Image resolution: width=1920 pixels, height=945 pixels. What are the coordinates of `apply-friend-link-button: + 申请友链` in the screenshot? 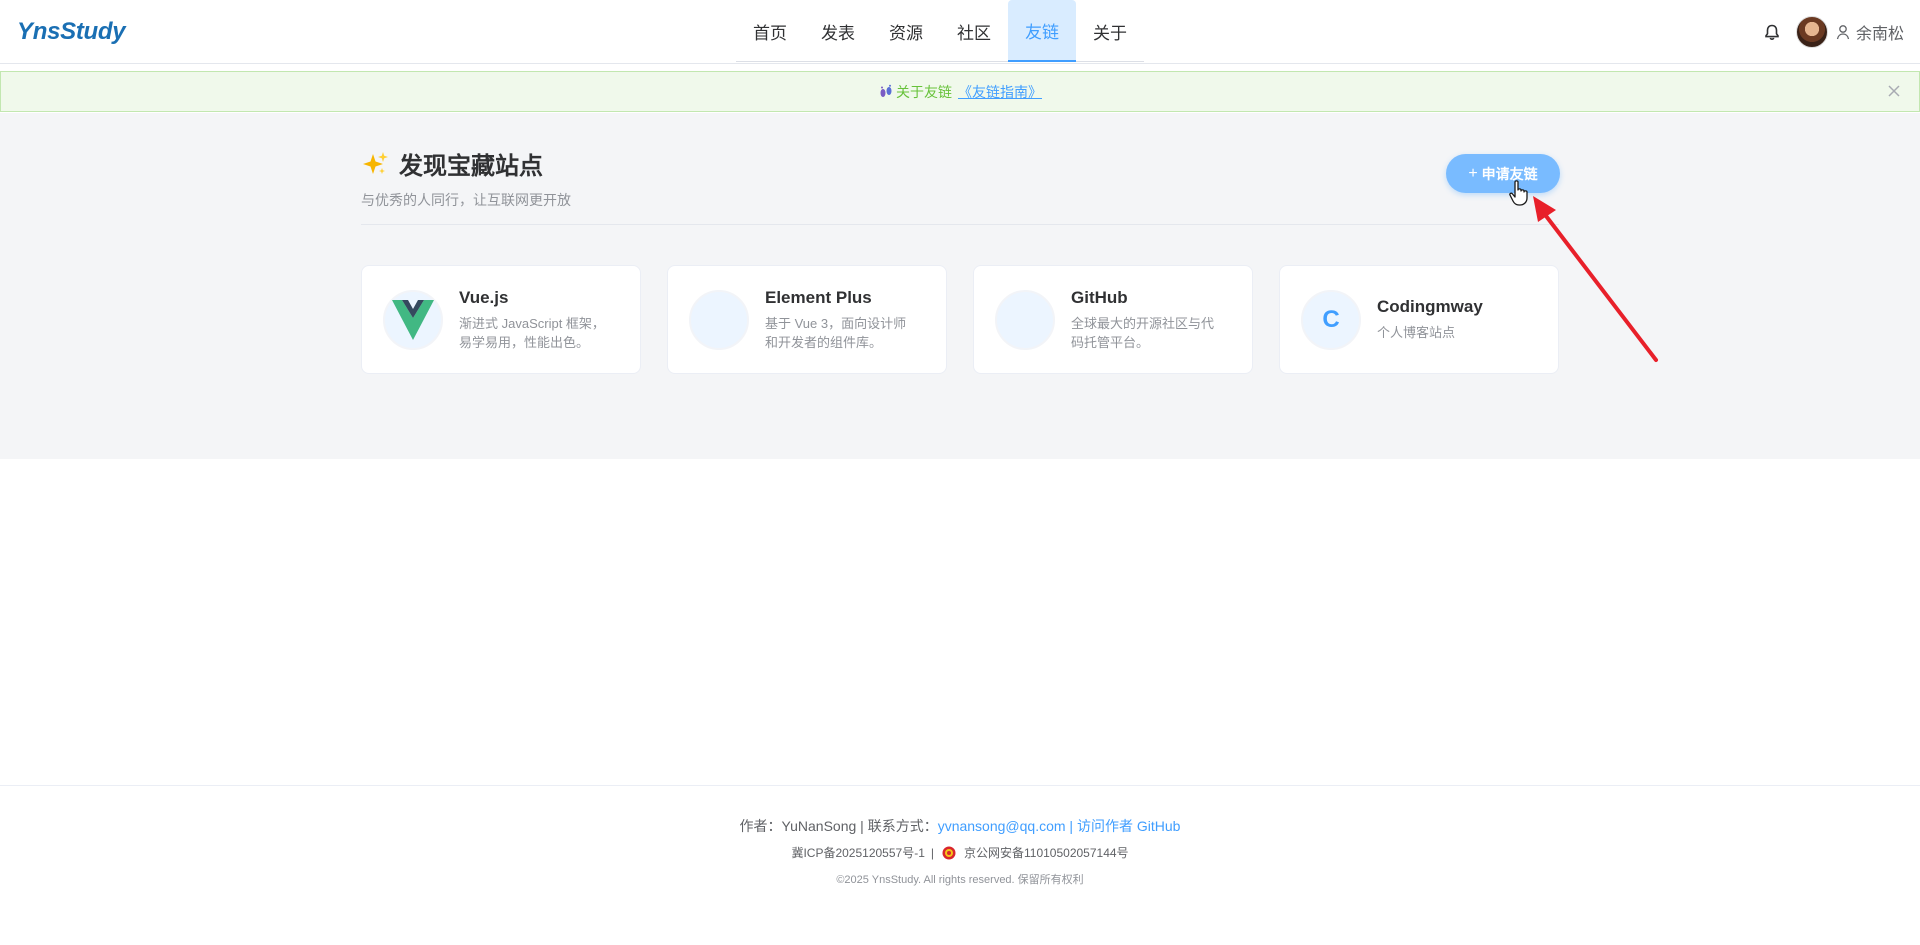 It's located at (1503, 173).